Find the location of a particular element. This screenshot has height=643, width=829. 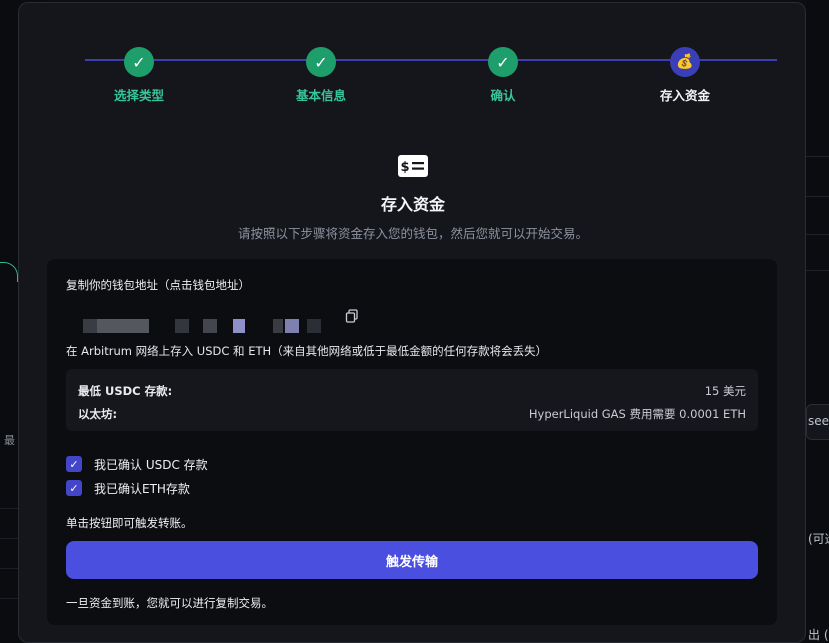

wallet-address is located at coordinates (223, 323).